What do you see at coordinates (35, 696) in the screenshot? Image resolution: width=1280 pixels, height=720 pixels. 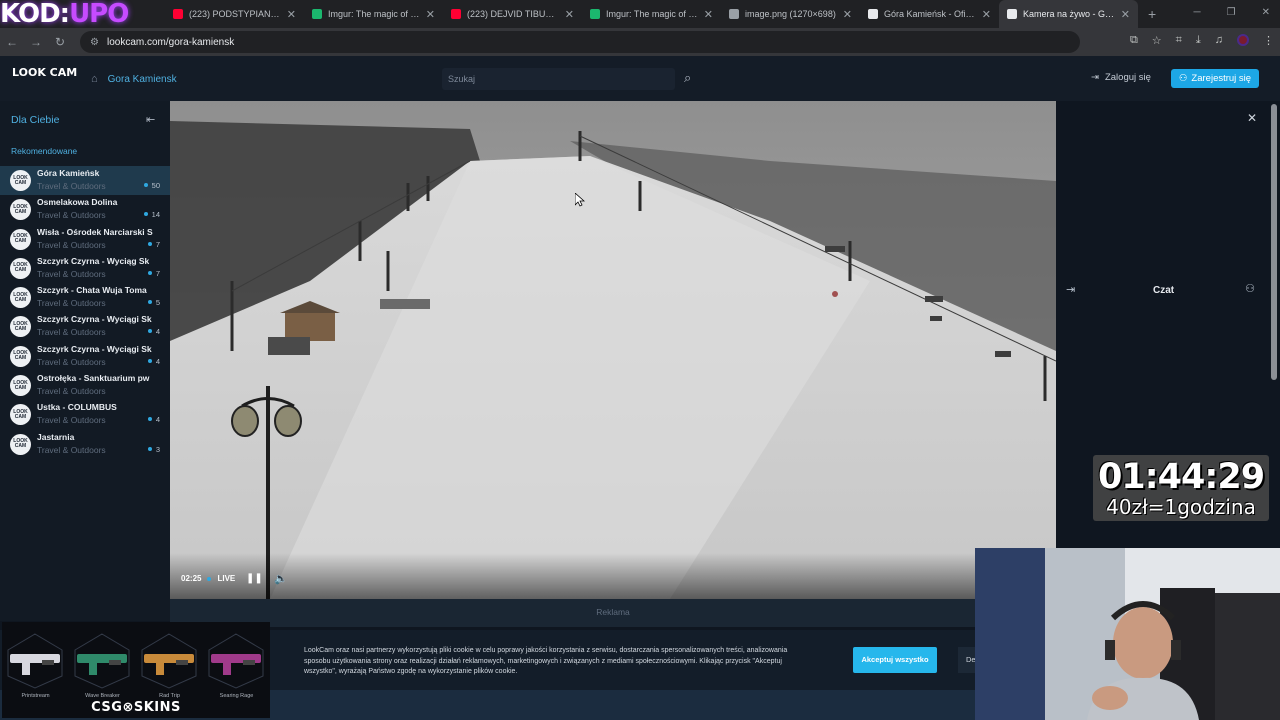 I see `skin-name: Printstream` at bounding box center [35, 696].